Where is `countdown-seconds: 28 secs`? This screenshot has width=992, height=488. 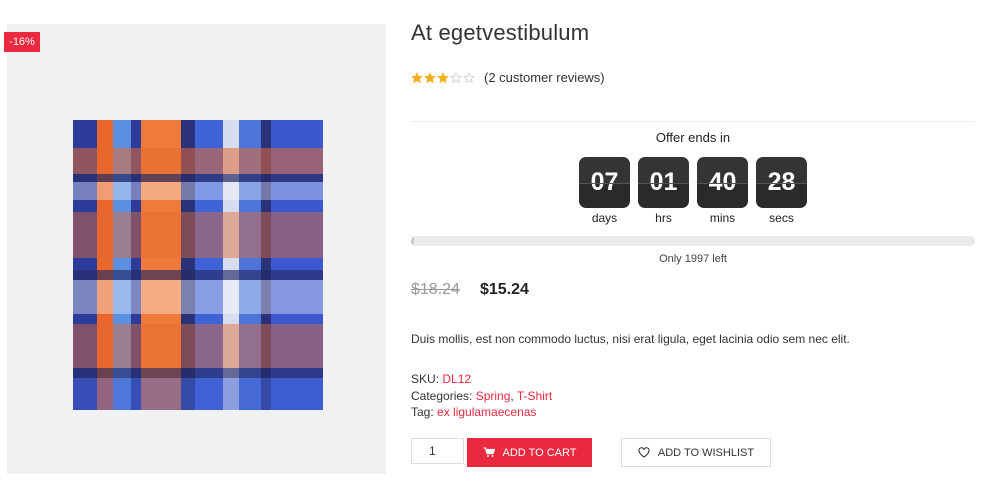
countdown-seconds: 28 secs is located at coordinates (781, 191).